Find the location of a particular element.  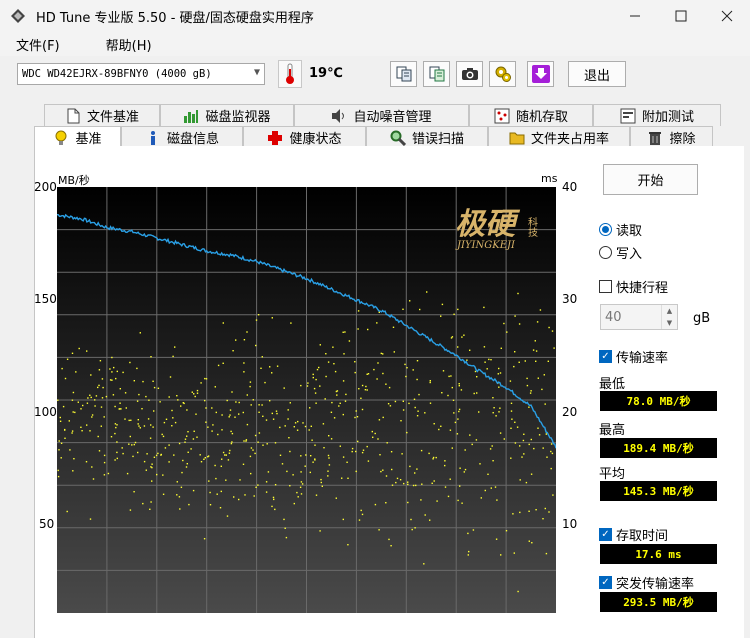

tab-erase: 擦除 is located at coordinates (671, 137).